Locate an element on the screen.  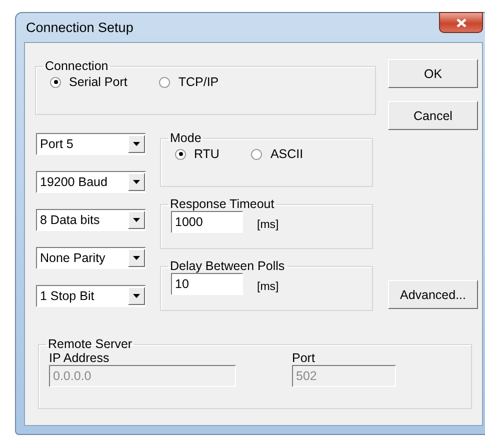
dropdown: None Parity is located at coordinates (91, 258).